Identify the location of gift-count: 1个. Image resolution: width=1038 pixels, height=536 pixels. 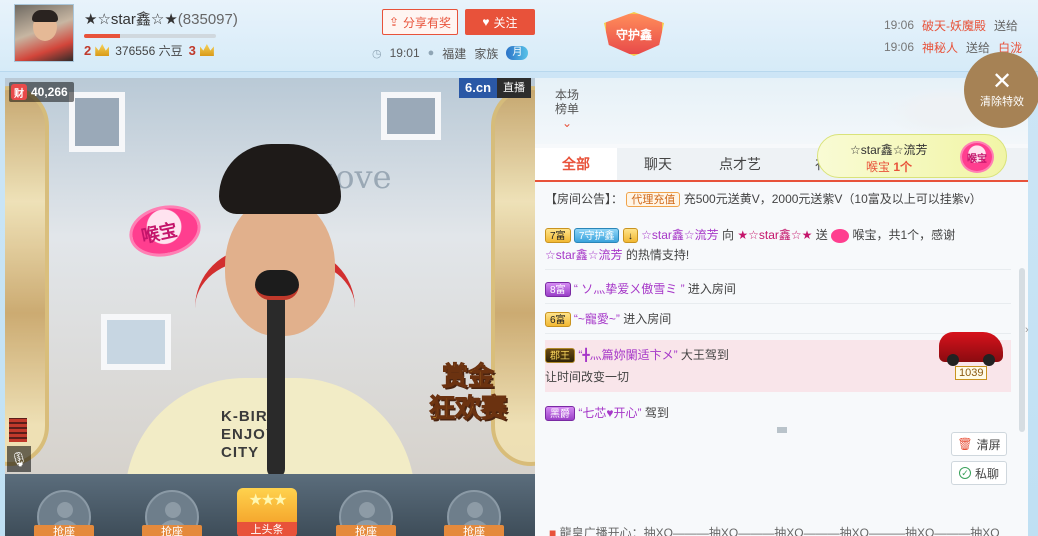
(903, 167).